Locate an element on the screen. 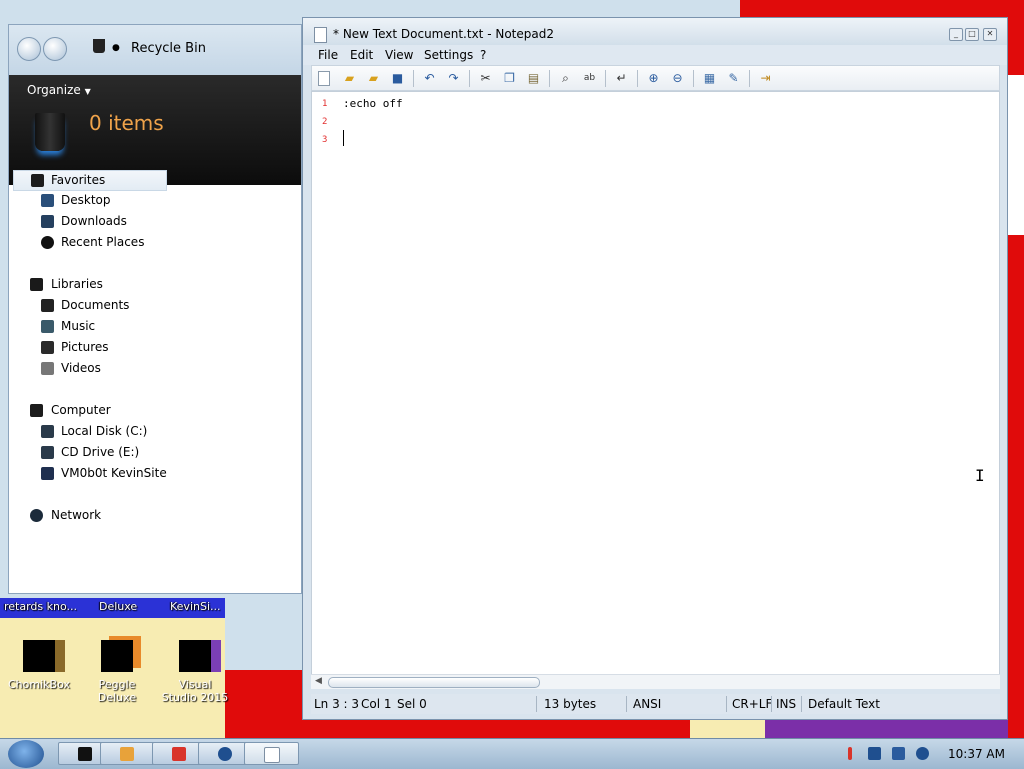 The width and height of the screenshot is (1024, 769). paste-icon: ▤ is located at coordinates (533, 78).